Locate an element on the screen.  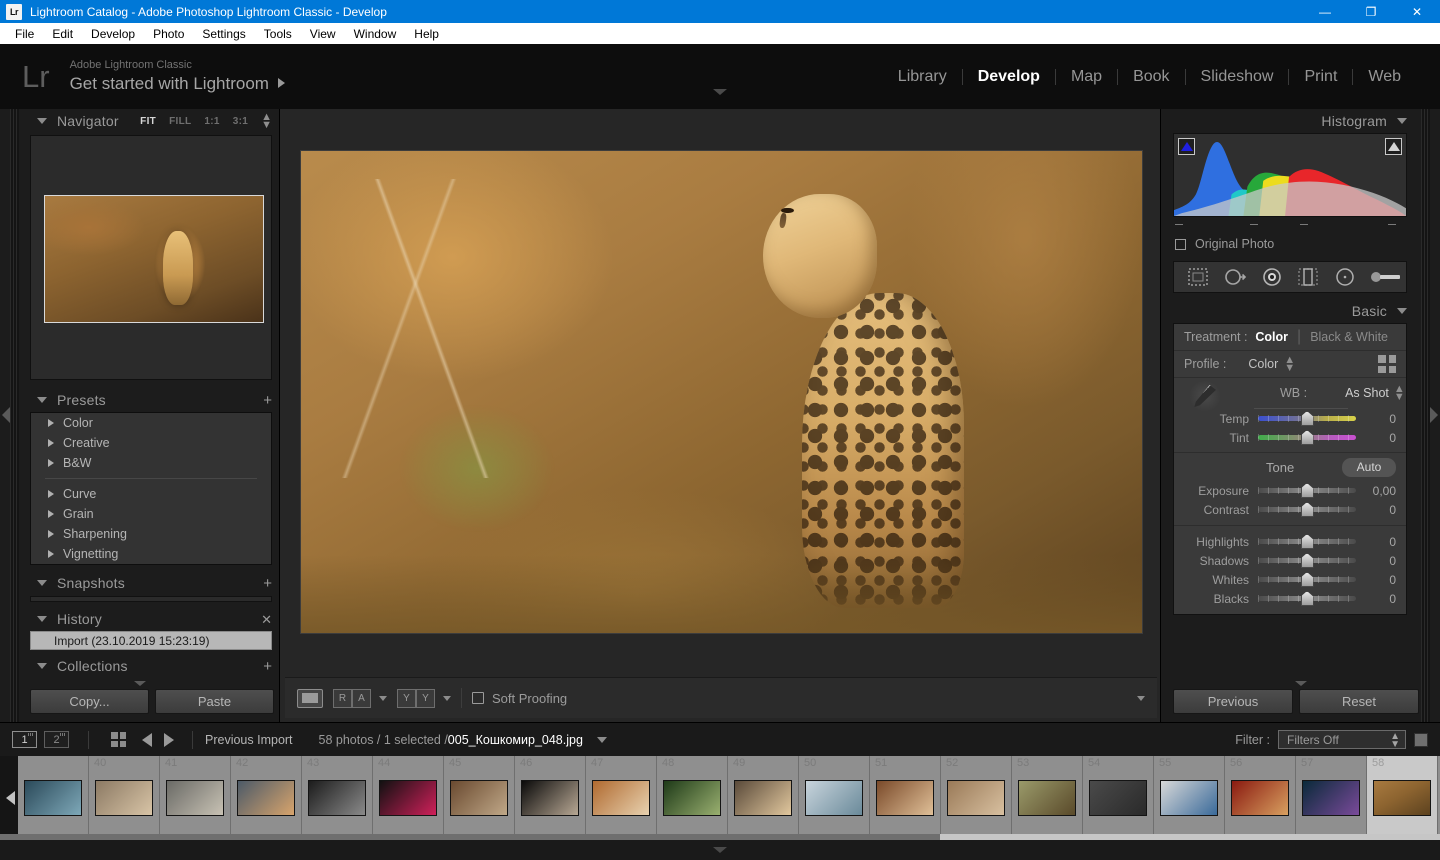
module-library: Library is located at coordinates (922, 77).